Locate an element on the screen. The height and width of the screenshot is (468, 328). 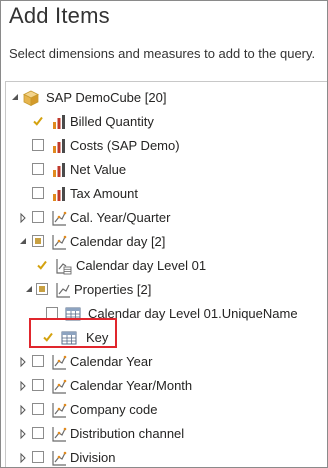
properties-icon is located at coordinates (63, 290).